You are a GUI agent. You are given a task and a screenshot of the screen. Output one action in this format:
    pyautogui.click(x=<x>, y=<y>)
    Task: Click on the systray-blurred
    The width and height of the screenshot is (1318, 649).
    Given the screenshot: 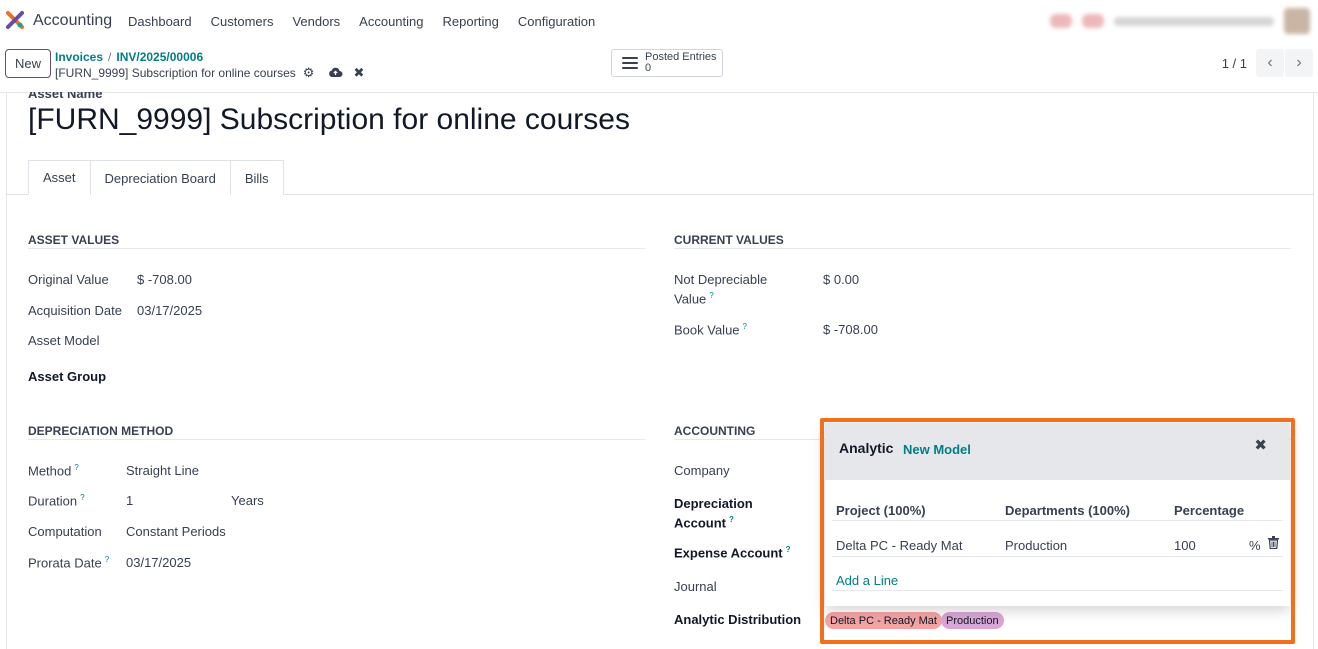 What is the action you would take?
    pyautogui.click(x=1180, y=21)
    